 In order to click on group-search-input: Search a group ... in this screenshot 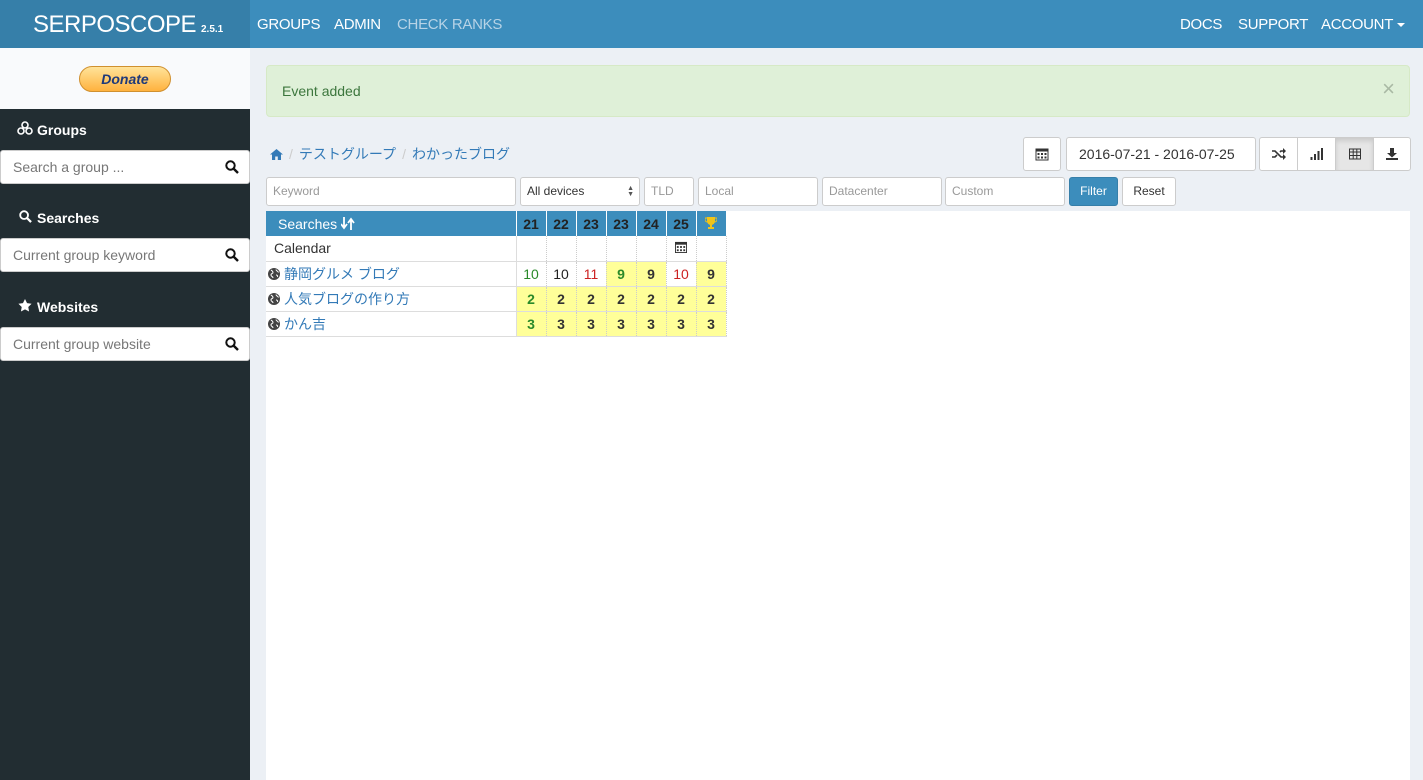, I will do `click(125, 167)`.